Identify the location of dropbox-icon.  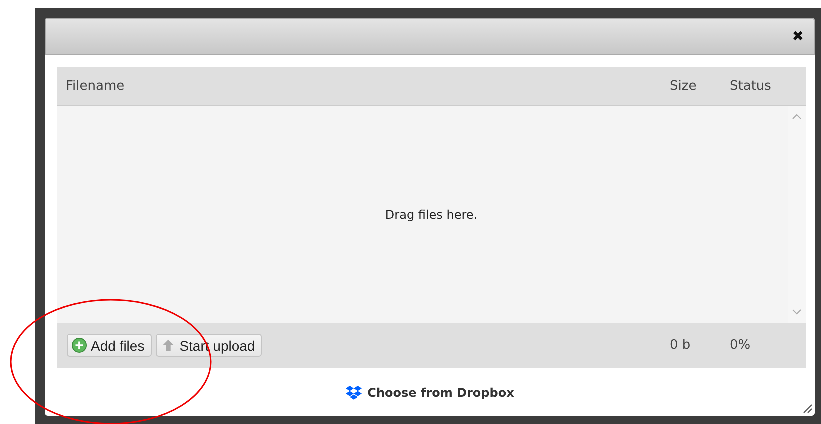
(354, 393).